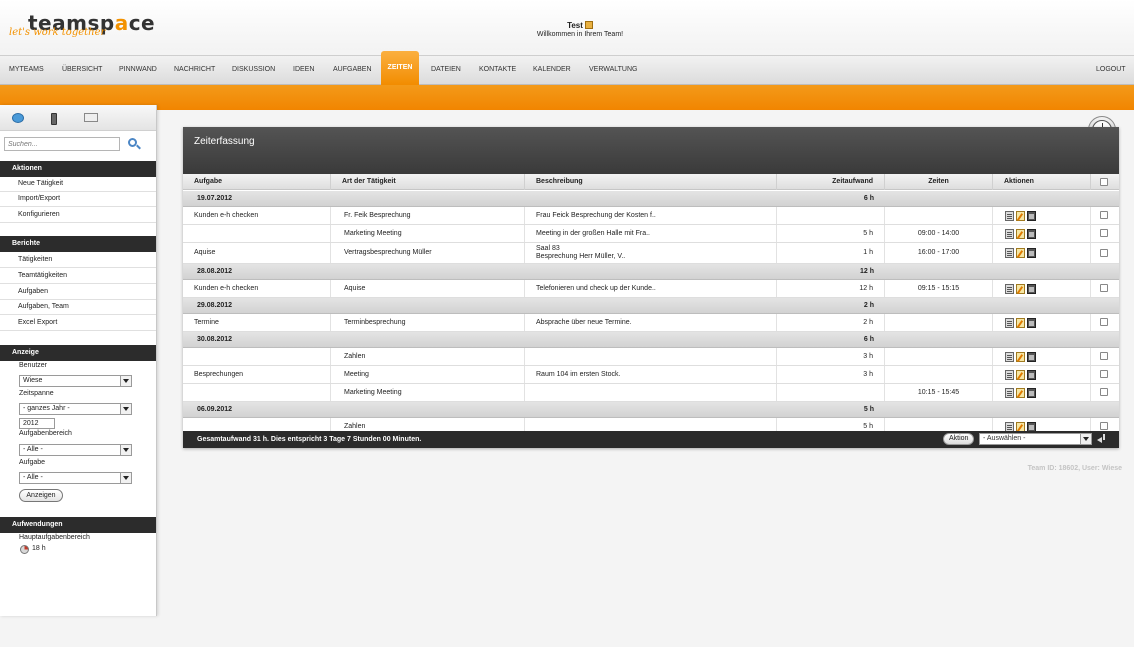 The width and height of the screenshot is (1134, 647). What do you see at coordinates (446, 70) in the screenshot?
I see `nav-dateien: DATEIEN` at bounding box center [446, 70].